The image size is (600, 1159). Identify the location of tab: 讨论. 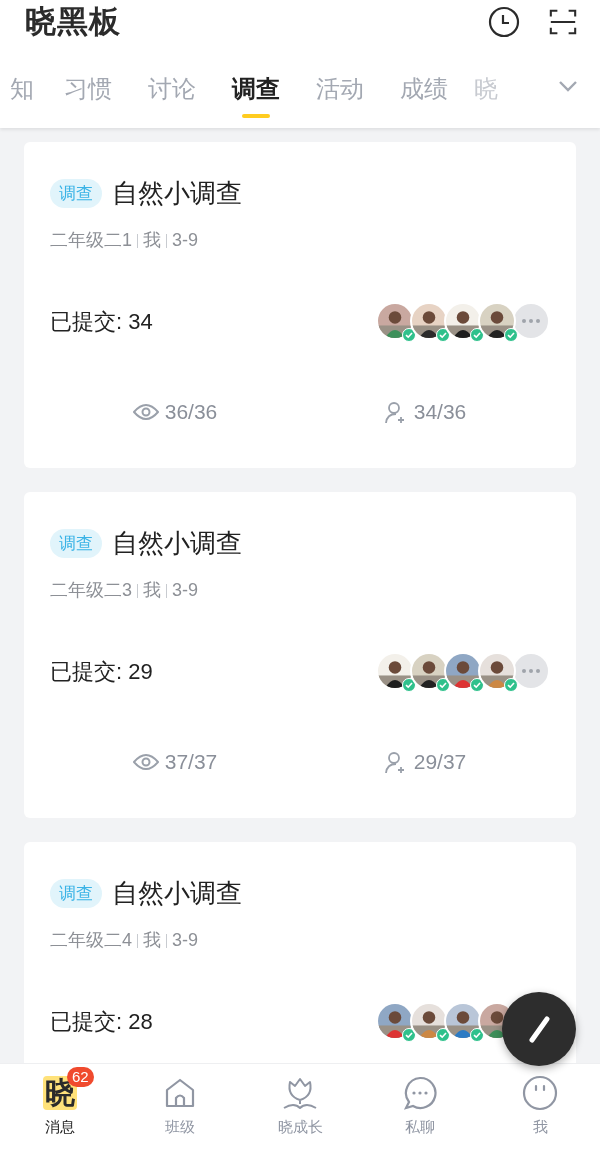
(172, 95).